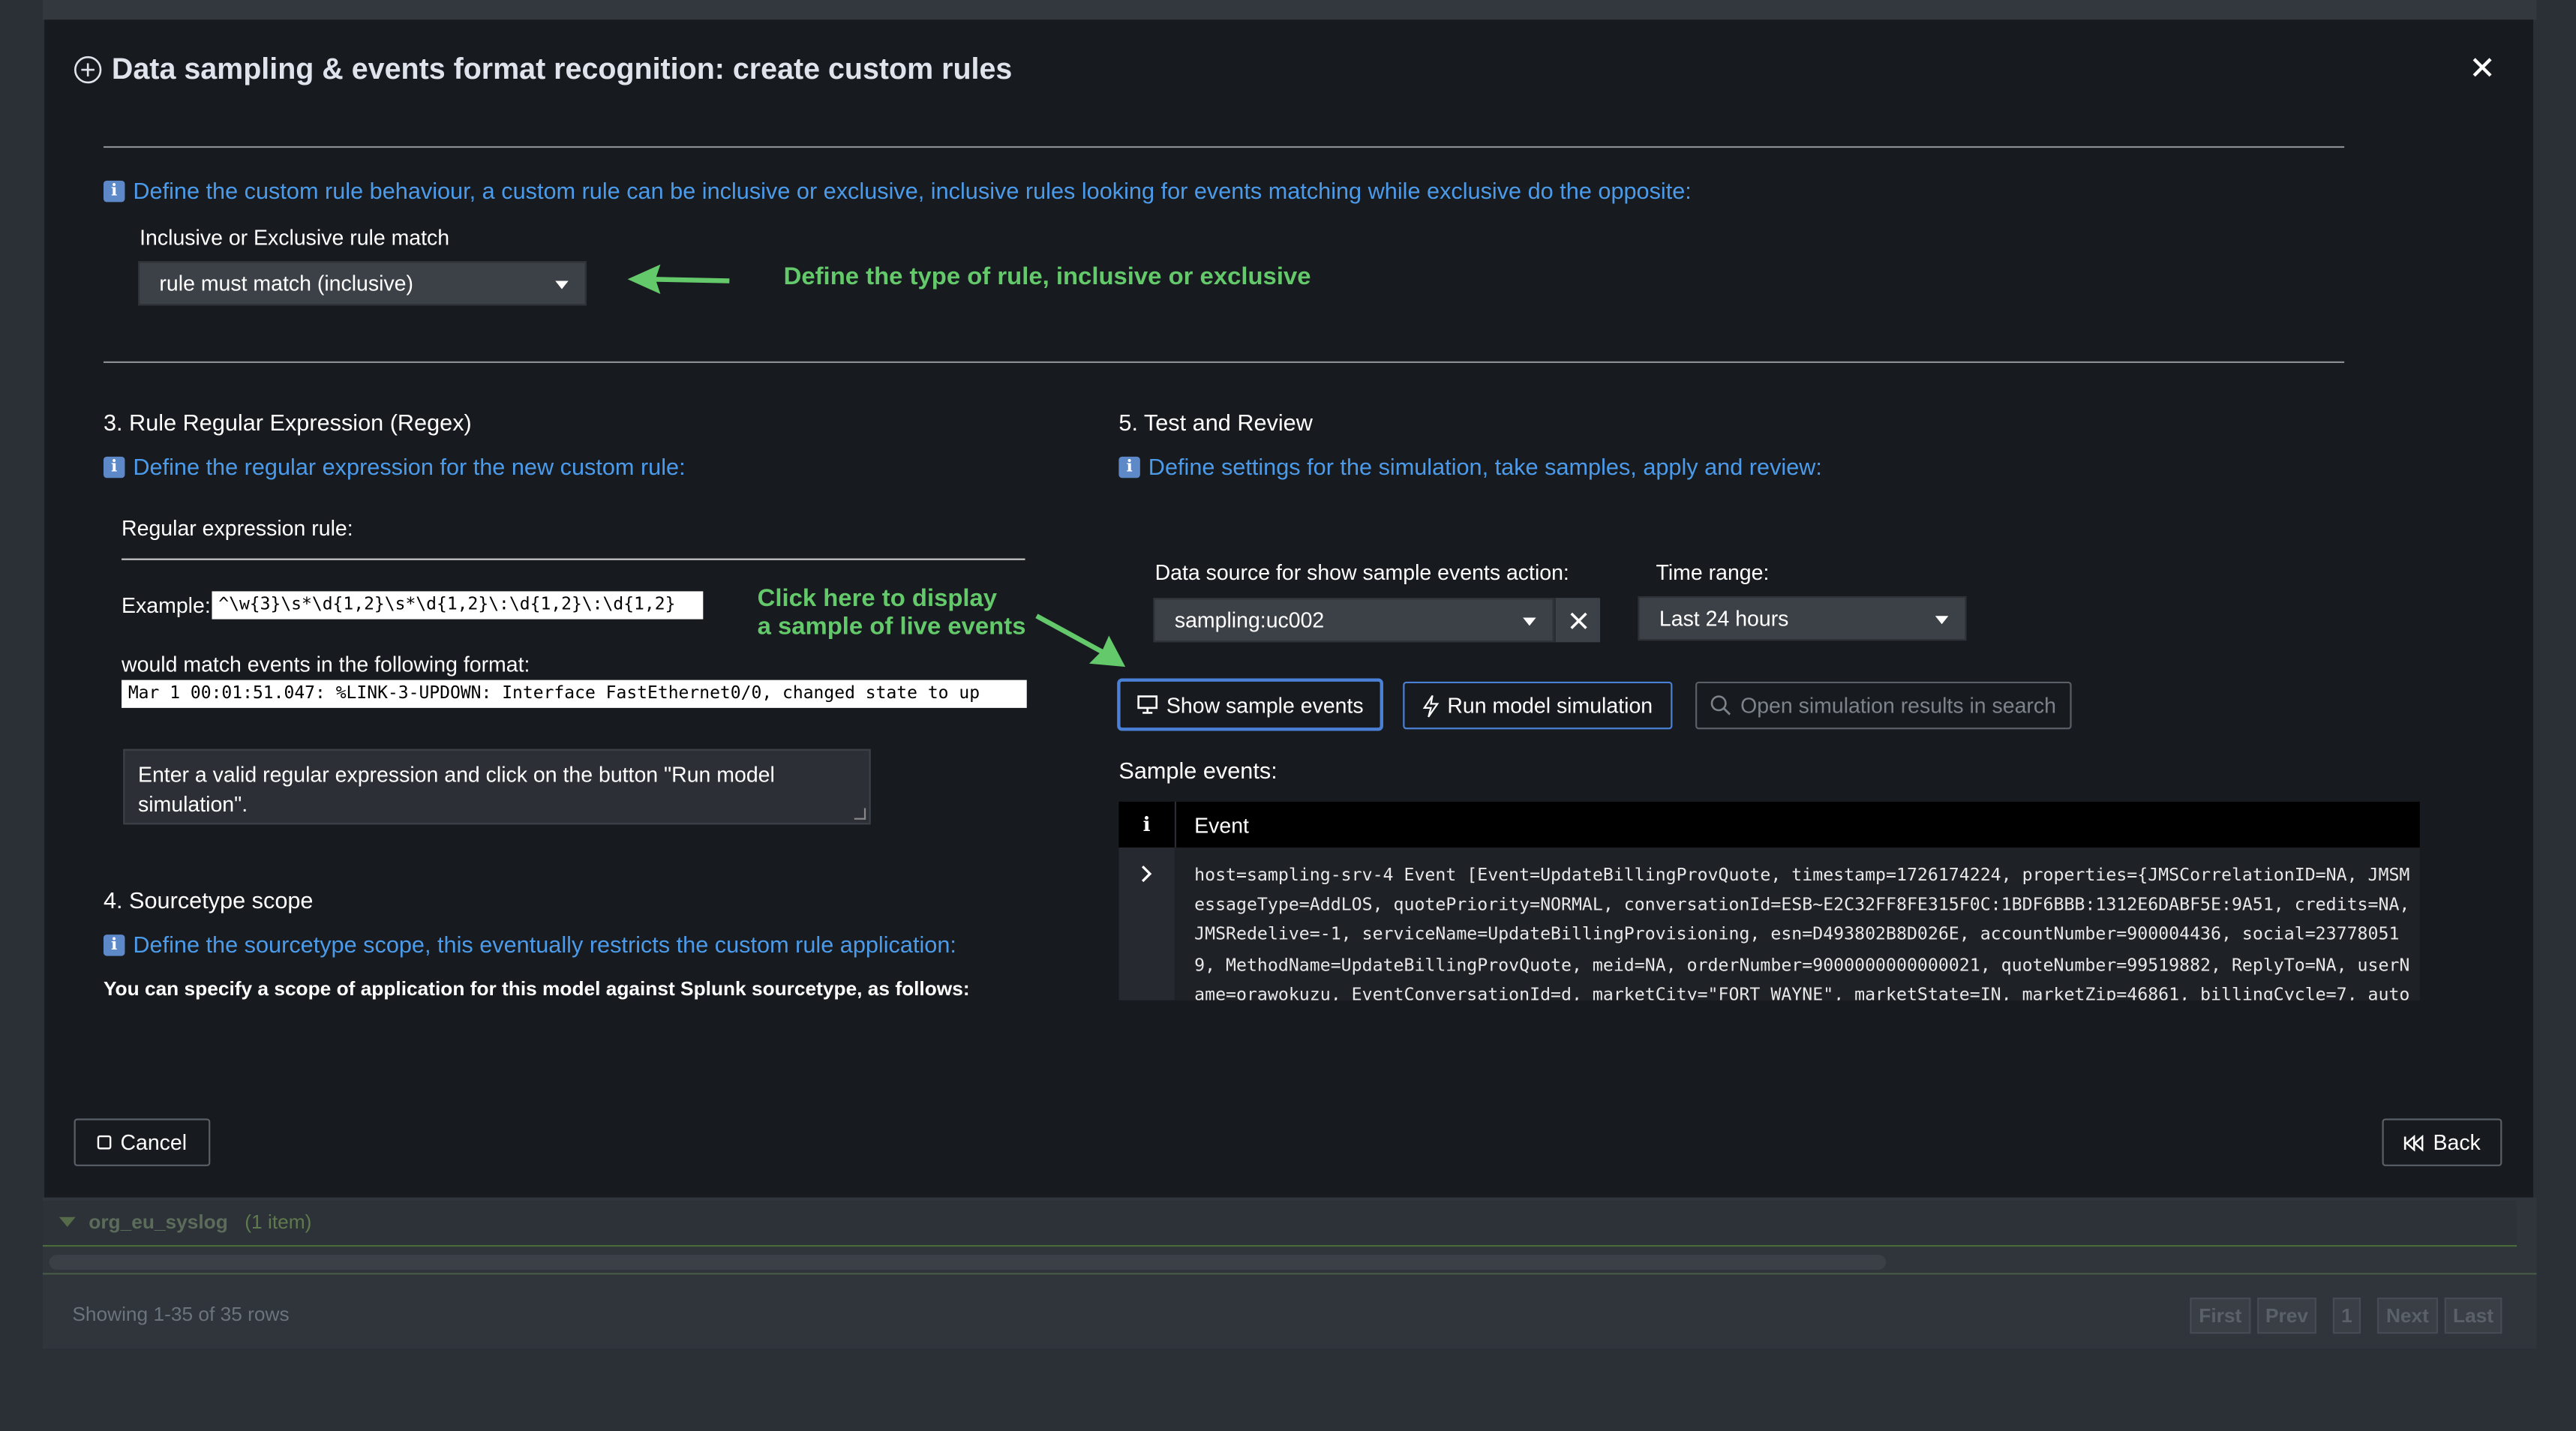  What do you see at coordinates (287, 422) in the screenshot?
I see `regex-heading: 3. Rule Regular Expression (Regex)` at bounding box center [287, 422].